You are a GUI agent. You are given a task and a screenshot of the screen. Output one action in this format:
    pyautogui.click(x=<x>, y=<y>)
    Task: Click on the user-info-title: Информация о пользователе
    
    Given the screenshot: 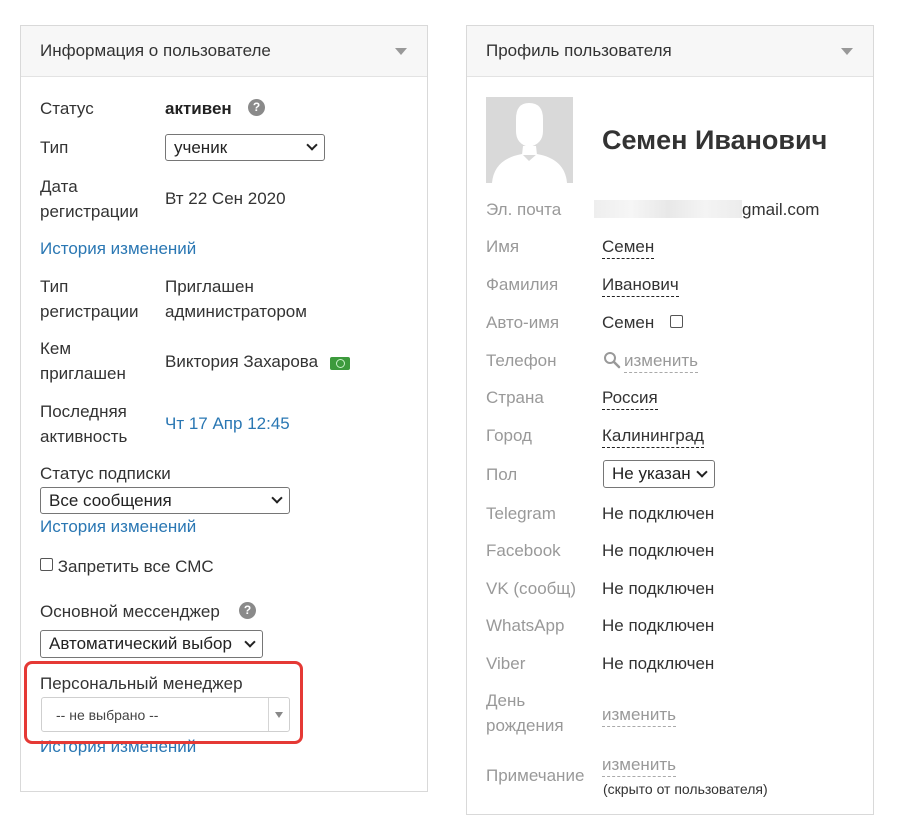 What is the action you would take?
    pyautogui.click(x=155, y=50)
    